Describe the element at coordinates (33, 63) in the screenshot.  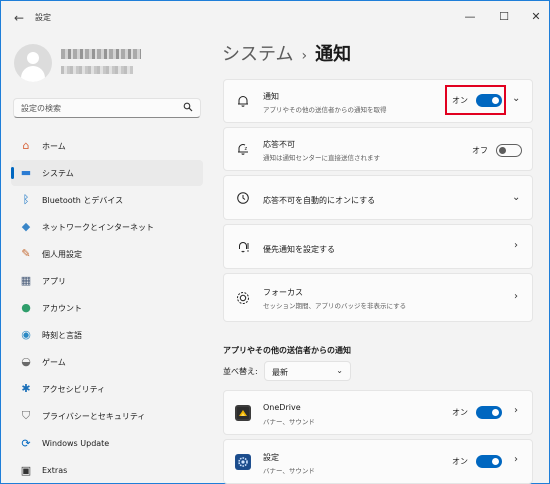
I see `avatar` at that location.